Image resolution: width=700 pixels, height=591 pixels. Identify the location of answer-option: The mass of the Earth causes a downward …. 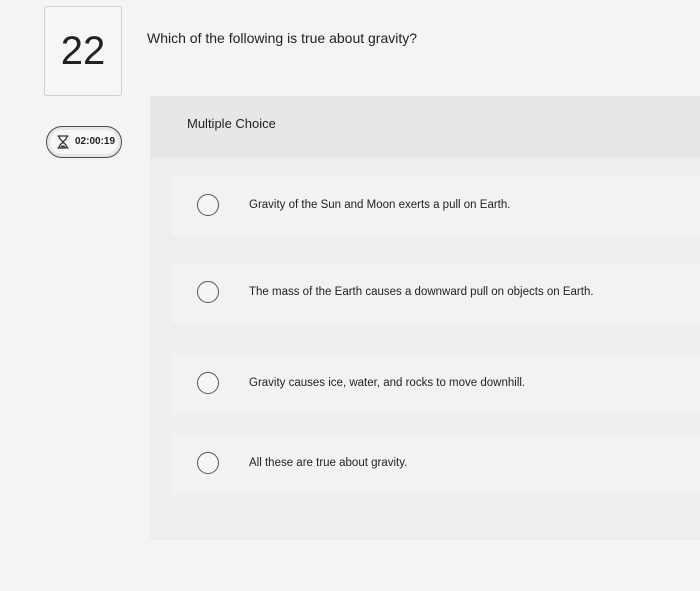
(436, 293).